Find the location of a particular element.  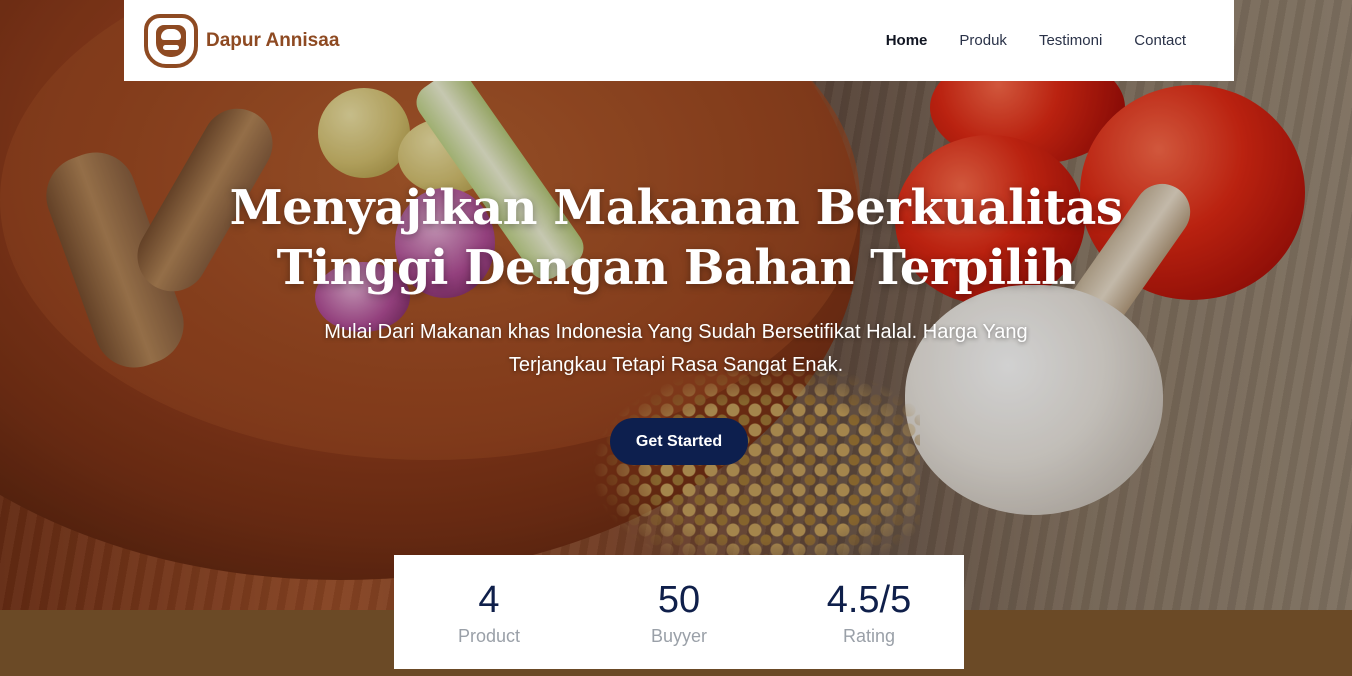

chef-hat-logo-icon is located at coordinates (171, 40).